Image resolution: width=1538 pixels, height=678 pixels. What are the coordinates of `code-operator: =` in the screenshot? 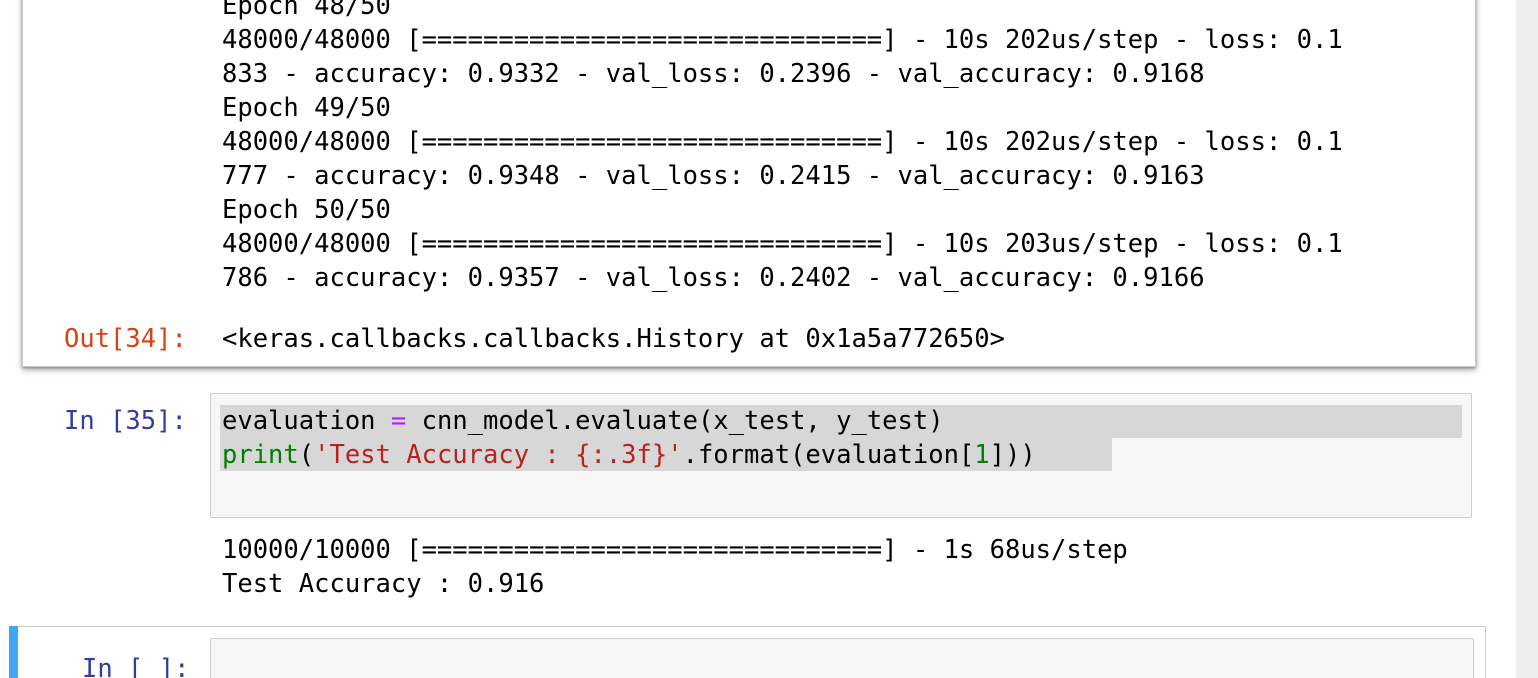 It's located at (398, 421).